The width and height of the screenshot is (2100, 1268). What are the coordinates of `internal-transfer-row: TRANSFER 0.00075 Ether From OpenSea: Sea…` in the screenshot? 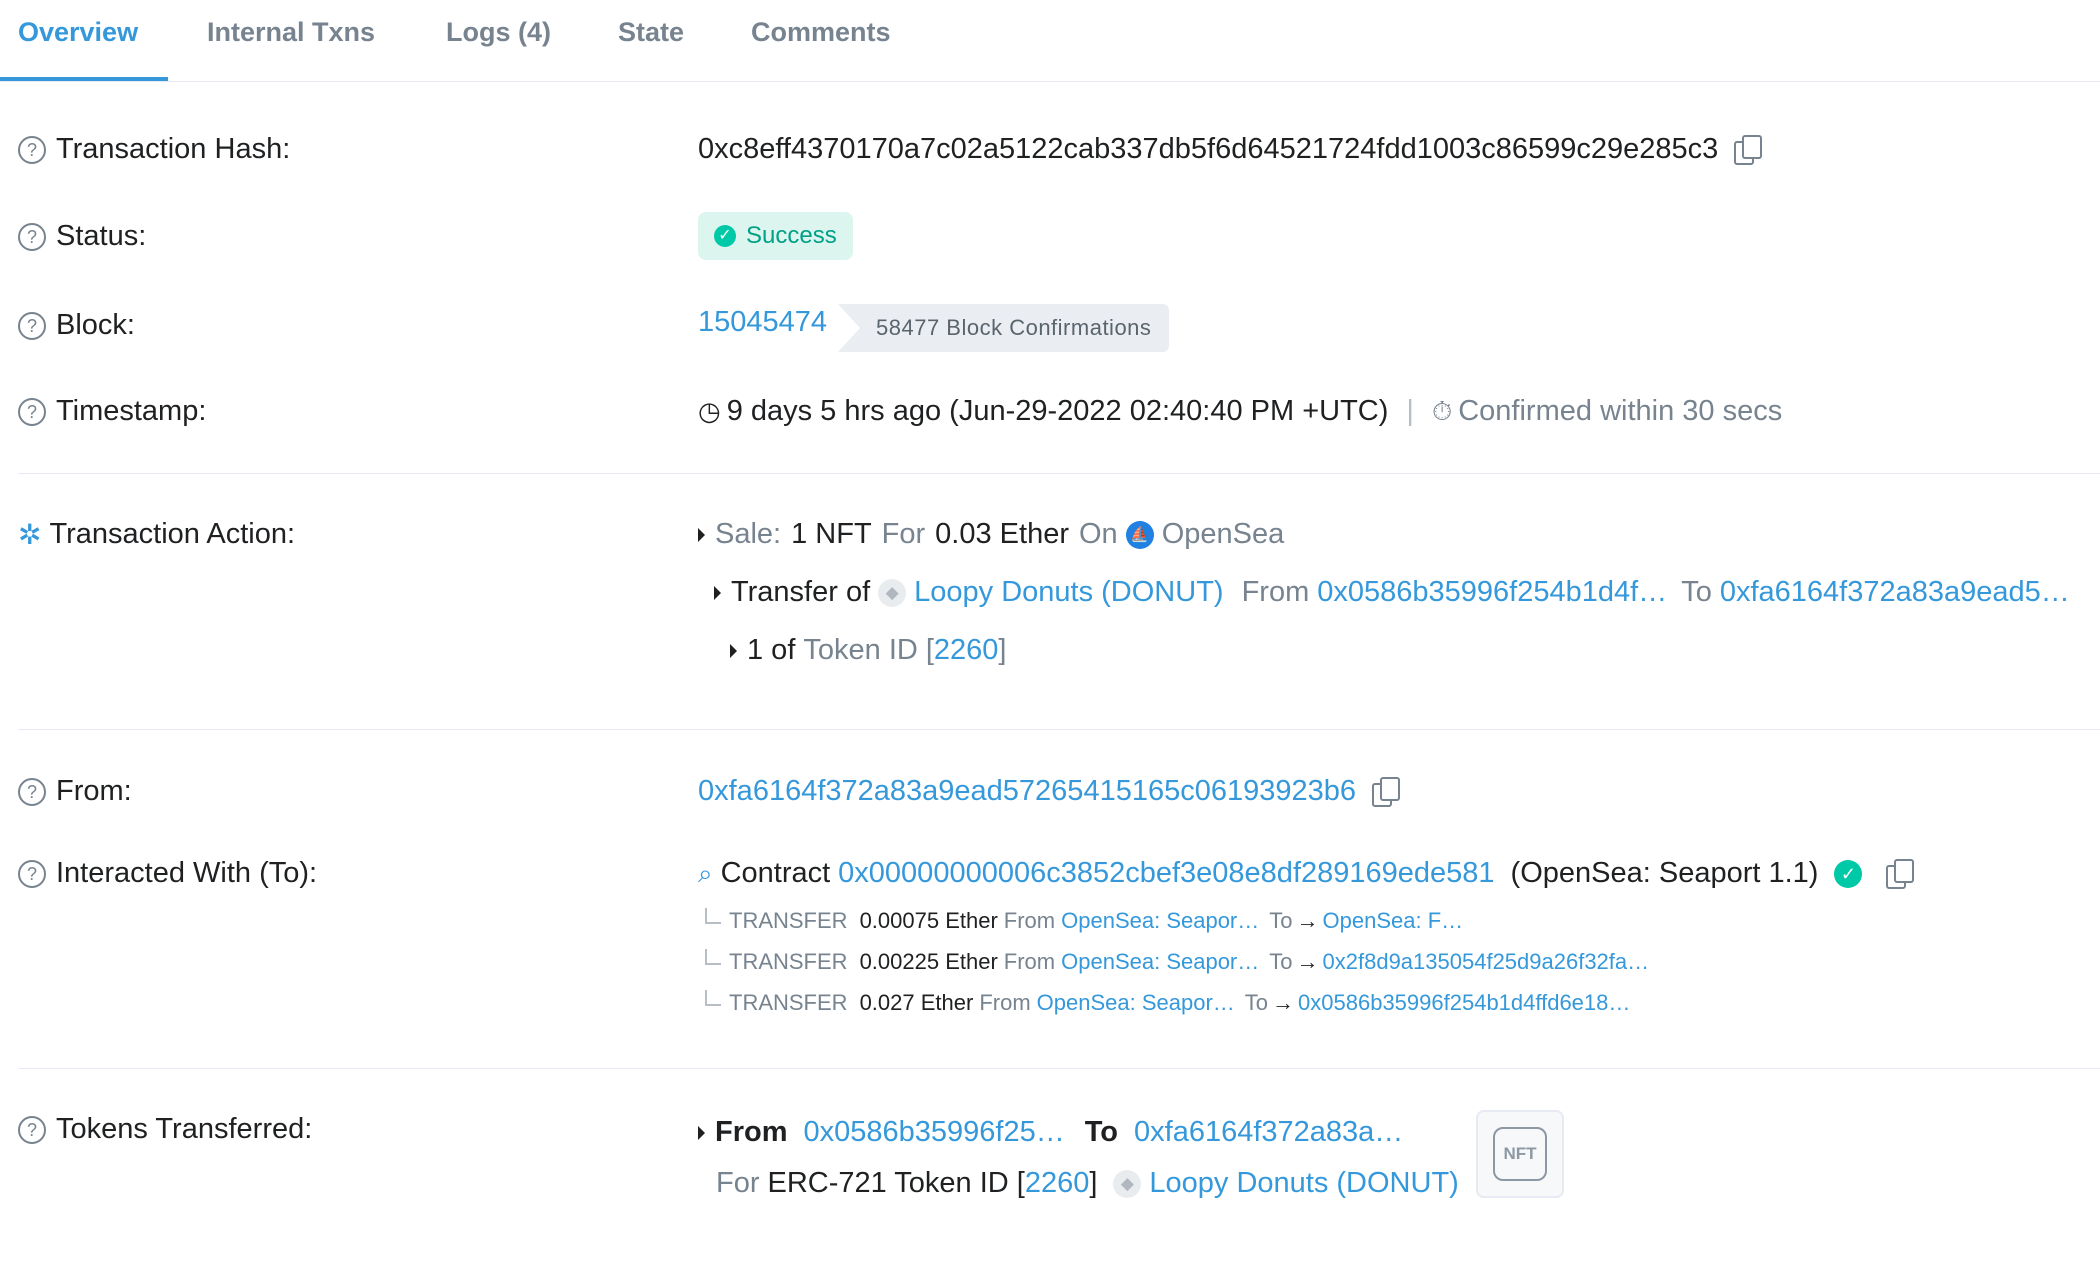 It's located at (1084, 921).